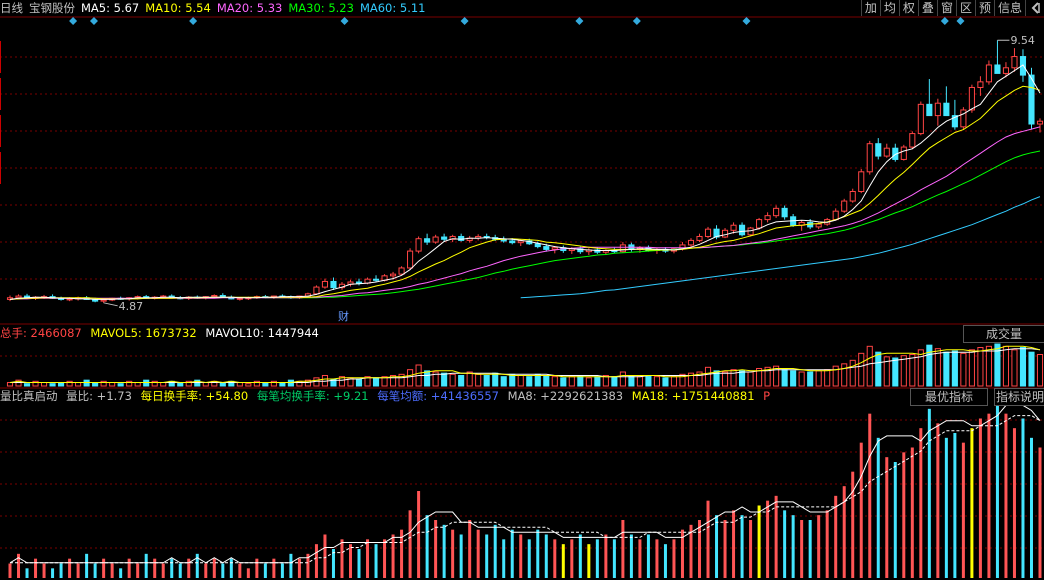 This screenshot has height=580, width=1044. What do you see at coordinates (131, 306) in the screenshot?
I see `low-price-label: 4.87` at bounding box center [131, 306].